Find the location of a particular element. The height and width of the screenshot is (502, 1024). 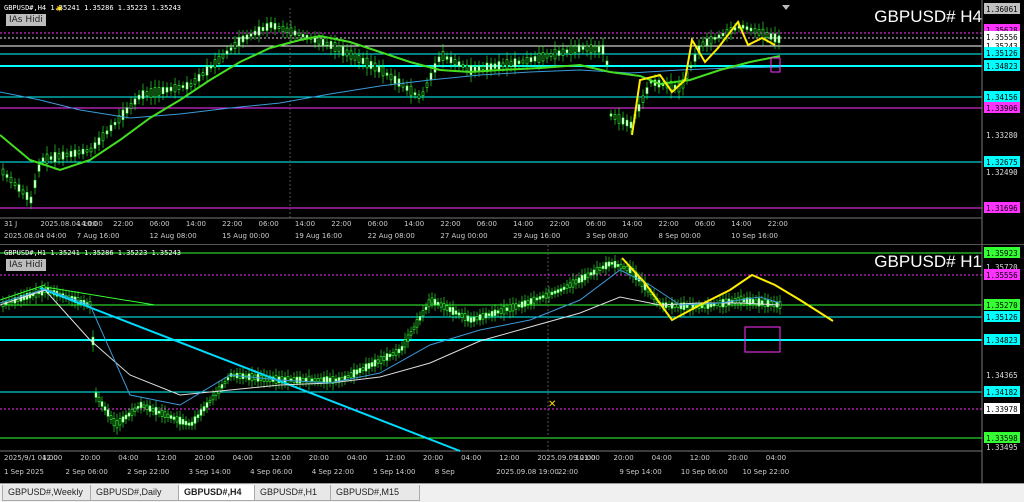

projection-line is located at coordinates (727, 289).